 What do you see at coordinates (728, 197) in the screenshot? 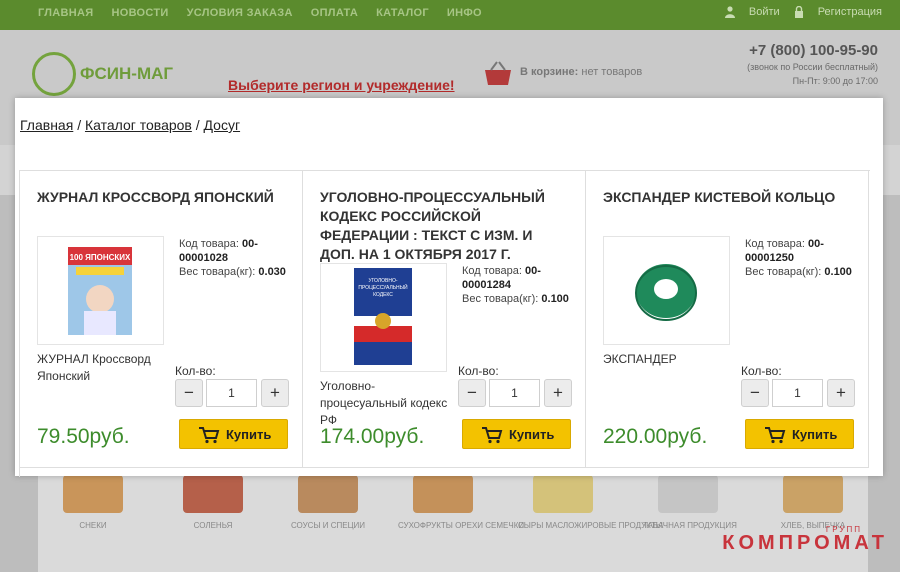
I see `product-title: ЭКСПАНДЕР КИСТЕВОЙ КОЛЬЦО` at bounding box center [728, 197].